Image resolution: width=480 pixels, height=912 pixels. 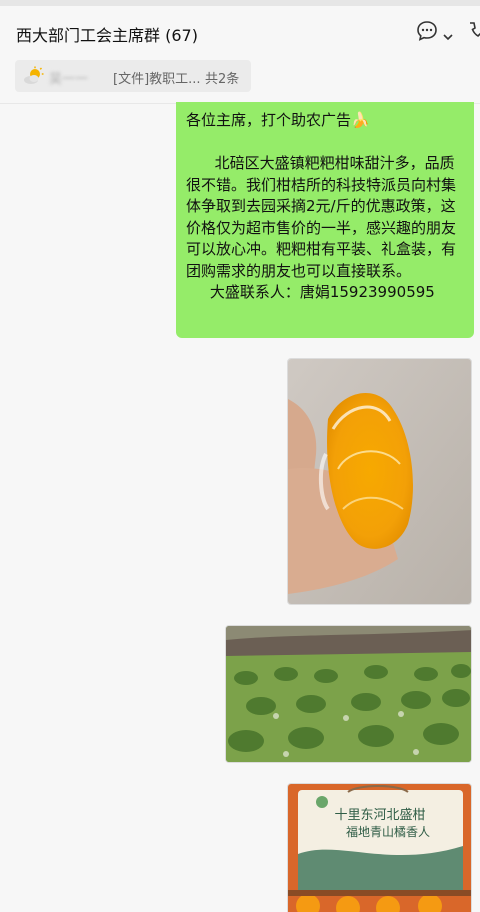 I want to click on box-text-line1: 十里东河北盛柑, so click(x=379, y=815).